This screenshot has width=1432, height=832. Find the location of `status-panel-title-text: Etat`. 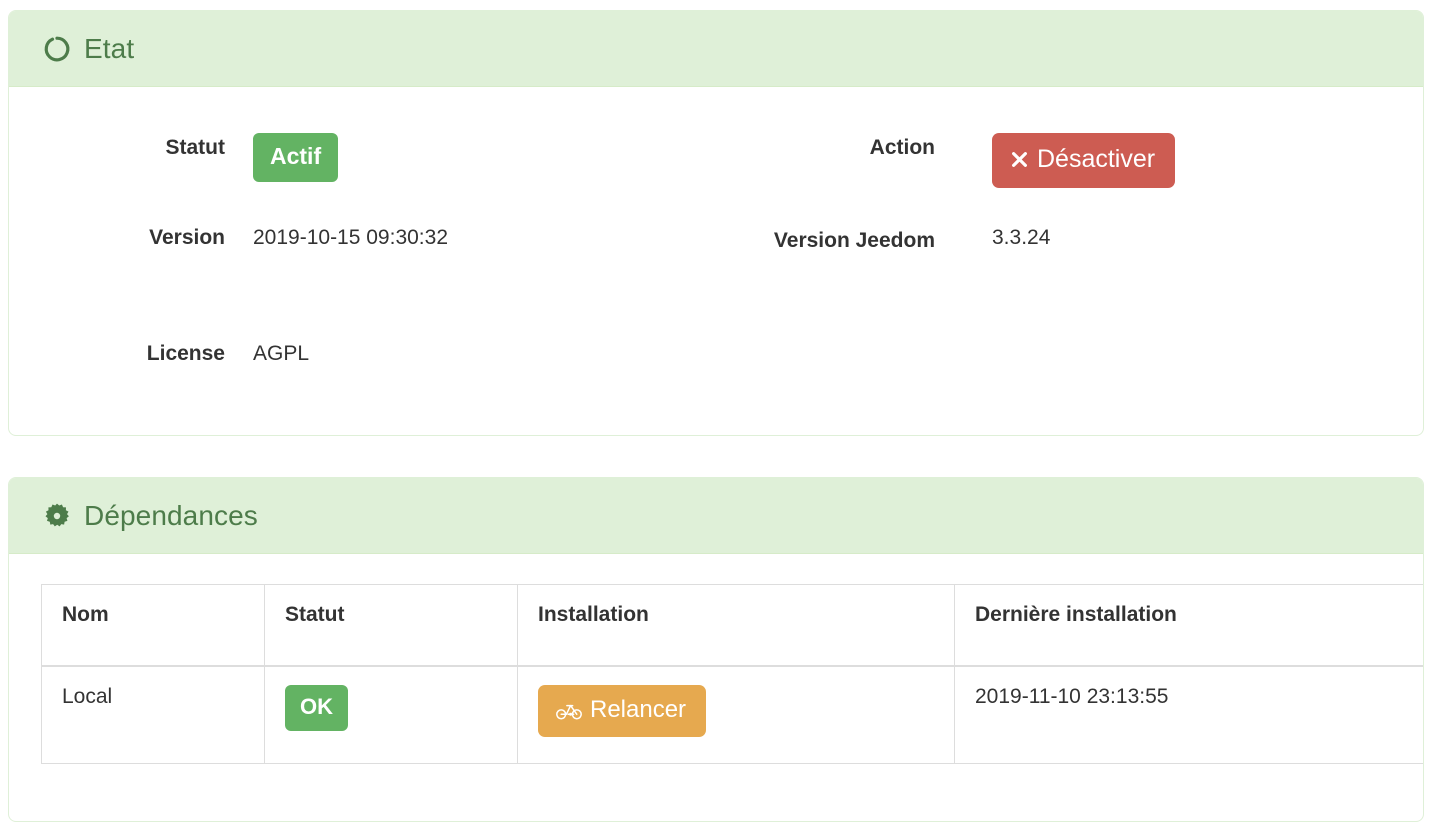

status-panel-title-text: Etat is located at coordinates (109, 48).